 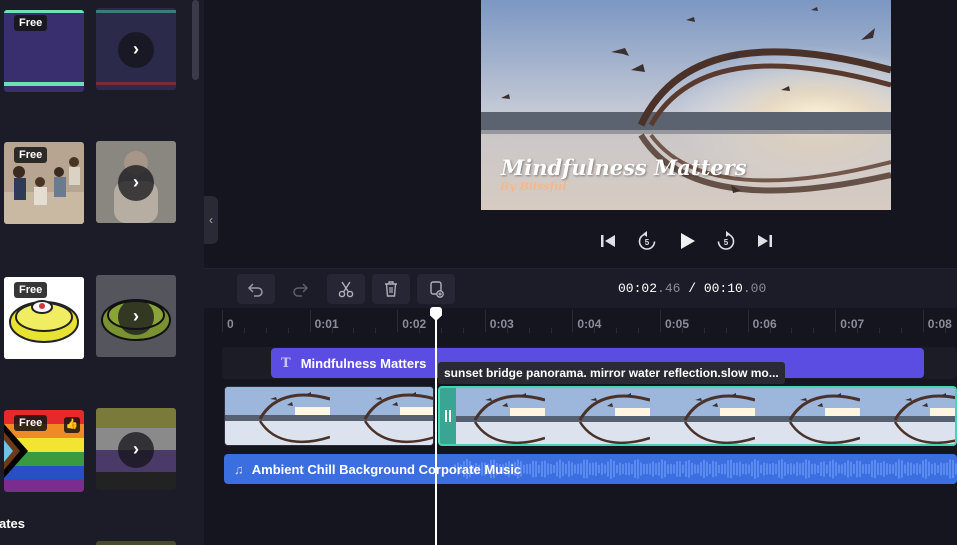 I want to click on forward-5s-label: 5, so click(x=726, y=242).